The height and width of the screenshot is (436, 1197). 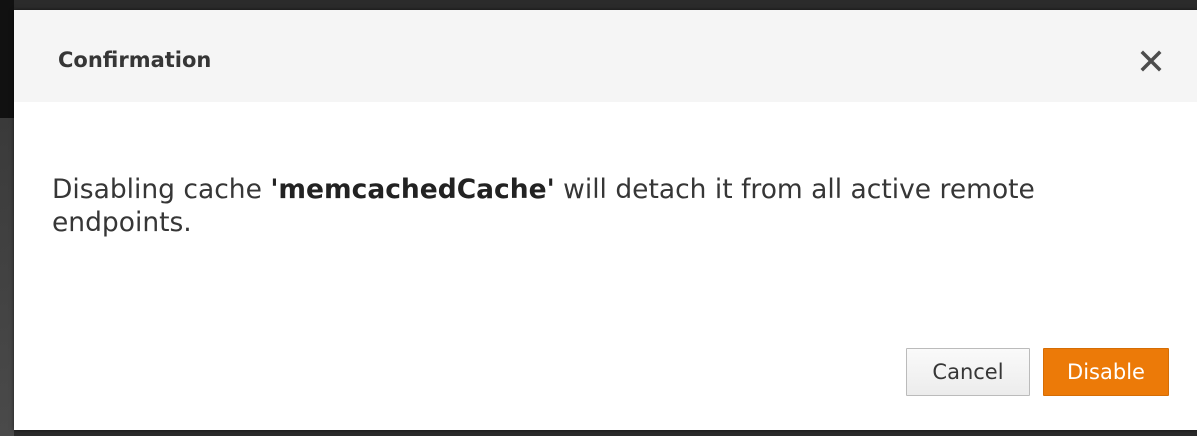 I want to click on disable-button: Disable, so click(x=1106, y=372).